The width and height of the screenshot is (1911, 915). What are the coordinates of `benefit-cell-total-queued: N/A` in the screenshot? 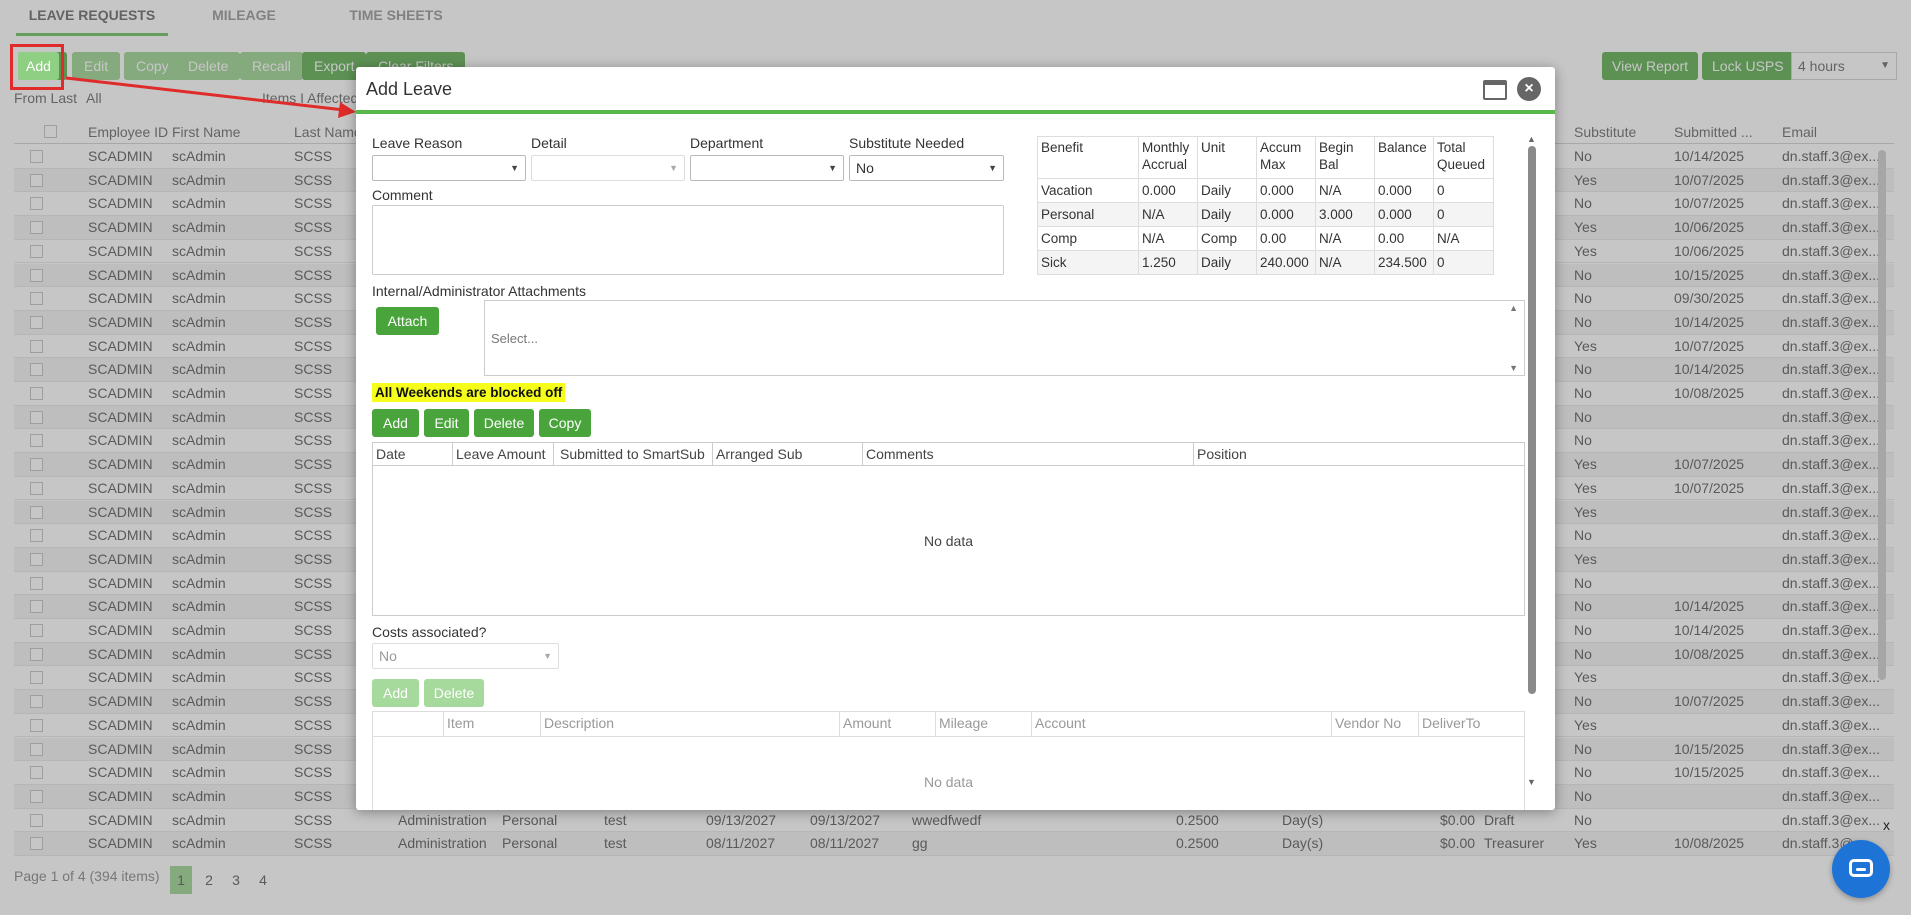 It's located at (1463, 238).